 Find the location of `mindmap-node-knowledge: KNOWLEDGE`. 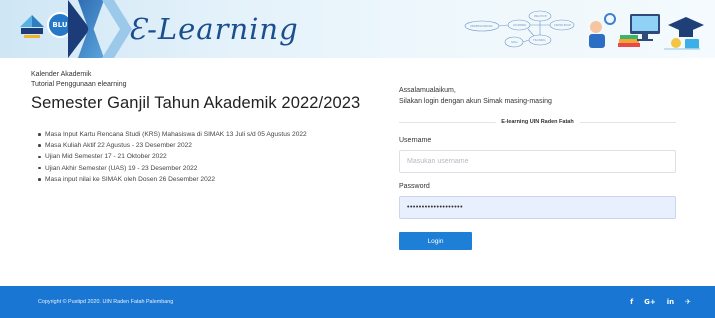

mindmap-node-knowledge: KNOWLEDGE is located at coordinates (562, 25).